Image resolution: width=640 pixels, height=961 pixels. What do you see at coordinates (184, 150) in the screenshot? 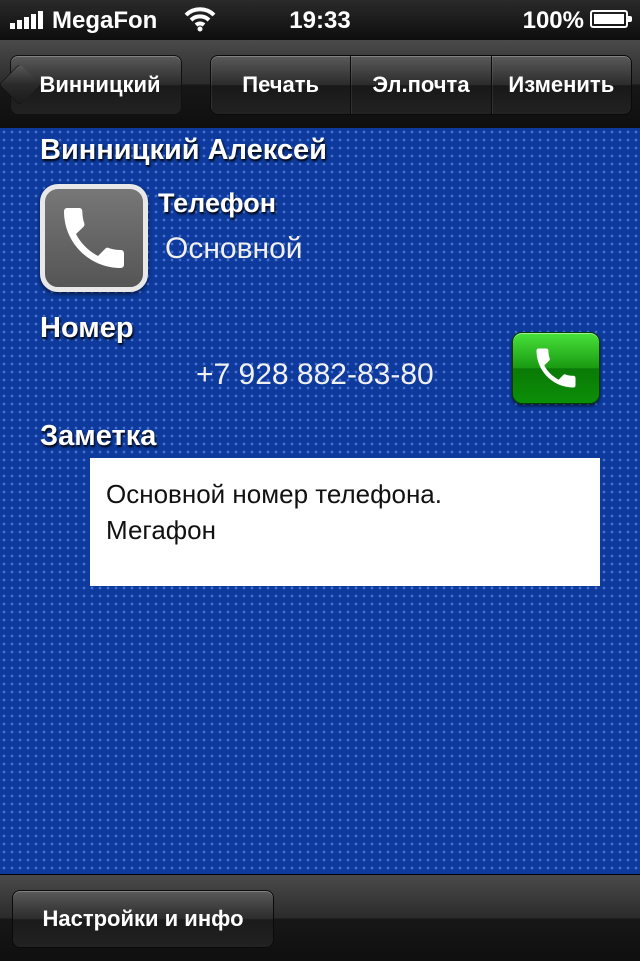
I see `contact-name: Винницкий Алексей` at bounding box center [184, 150].